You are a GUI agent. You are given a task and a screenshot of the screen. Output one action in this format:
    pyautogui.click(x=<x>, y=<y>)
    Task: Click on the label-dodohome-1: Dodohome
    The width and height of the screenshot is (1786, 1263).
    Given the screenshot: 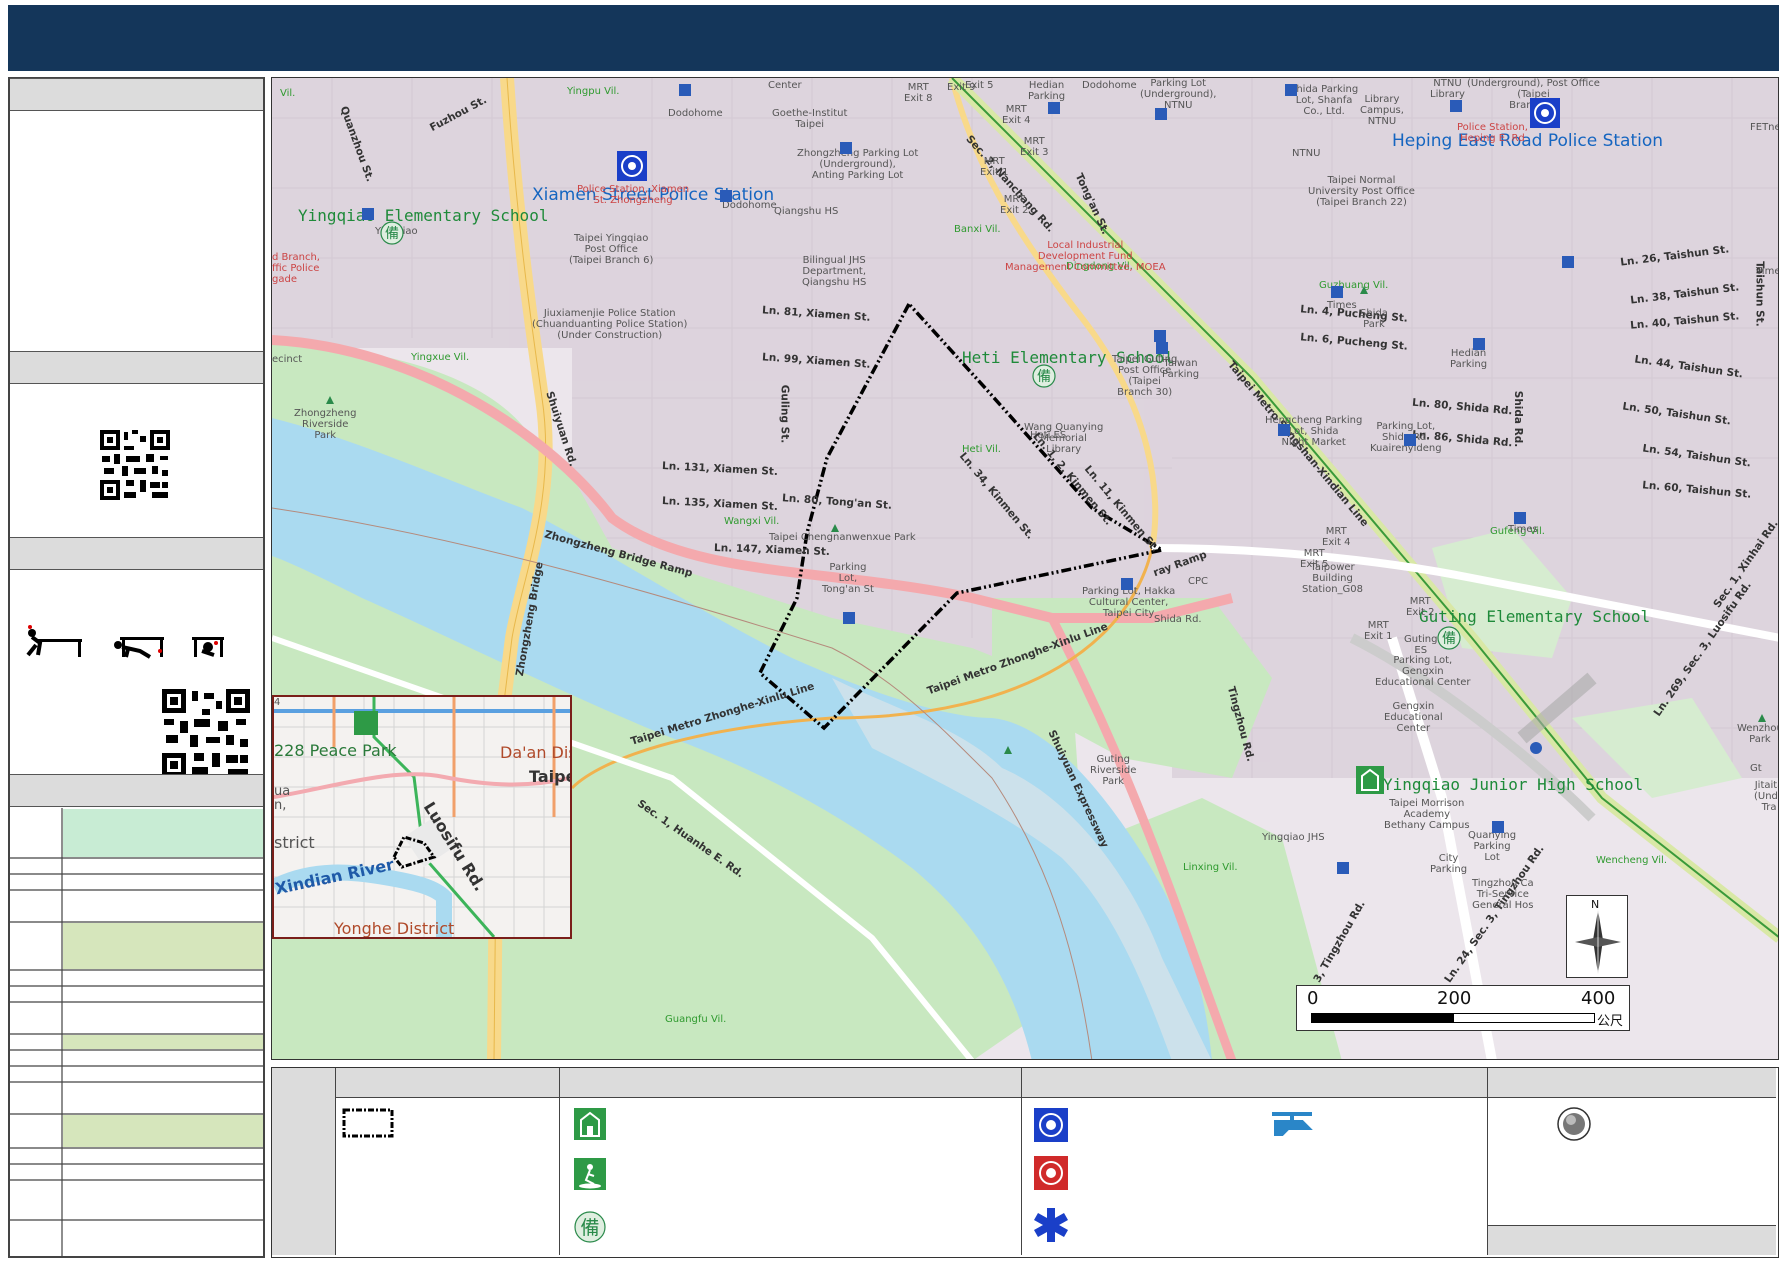 What is the action you would take?
    pyautogui.click(x=695, y=113)
    